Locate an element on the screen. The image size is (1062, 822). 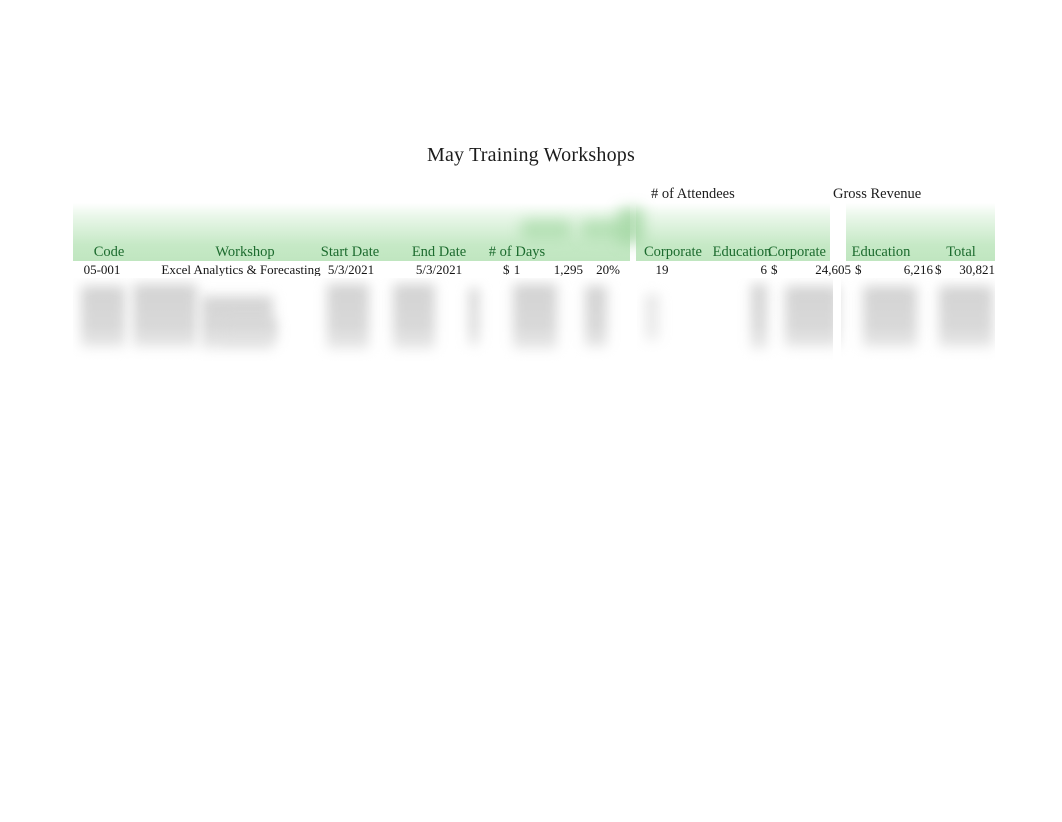
cell-start-date: 5/3/2021 is located at coordinates (351, 269).